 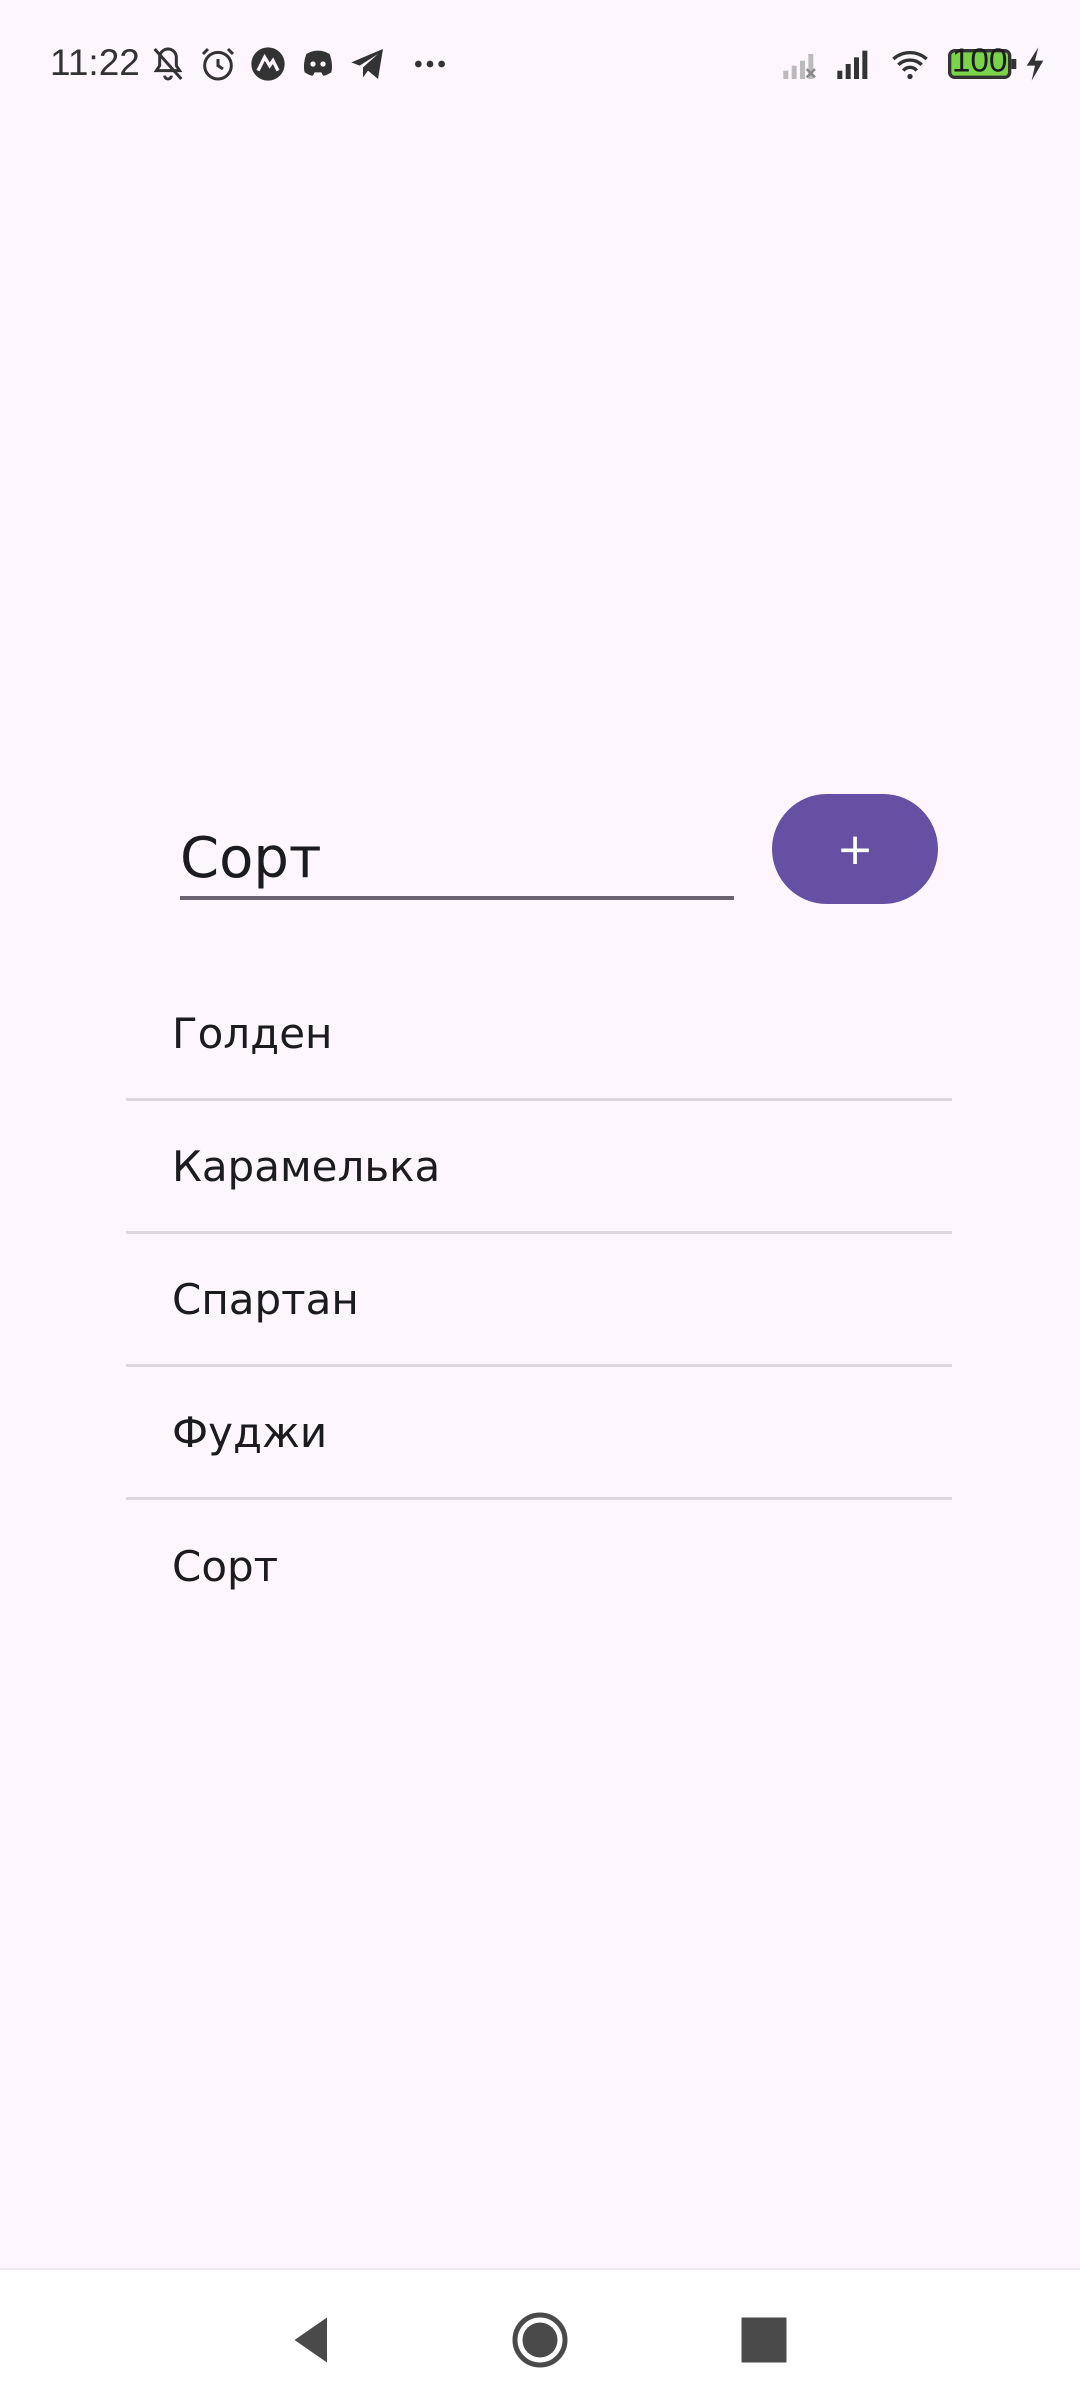 I want to click on recents-icon, so click(x=764, y=2340).